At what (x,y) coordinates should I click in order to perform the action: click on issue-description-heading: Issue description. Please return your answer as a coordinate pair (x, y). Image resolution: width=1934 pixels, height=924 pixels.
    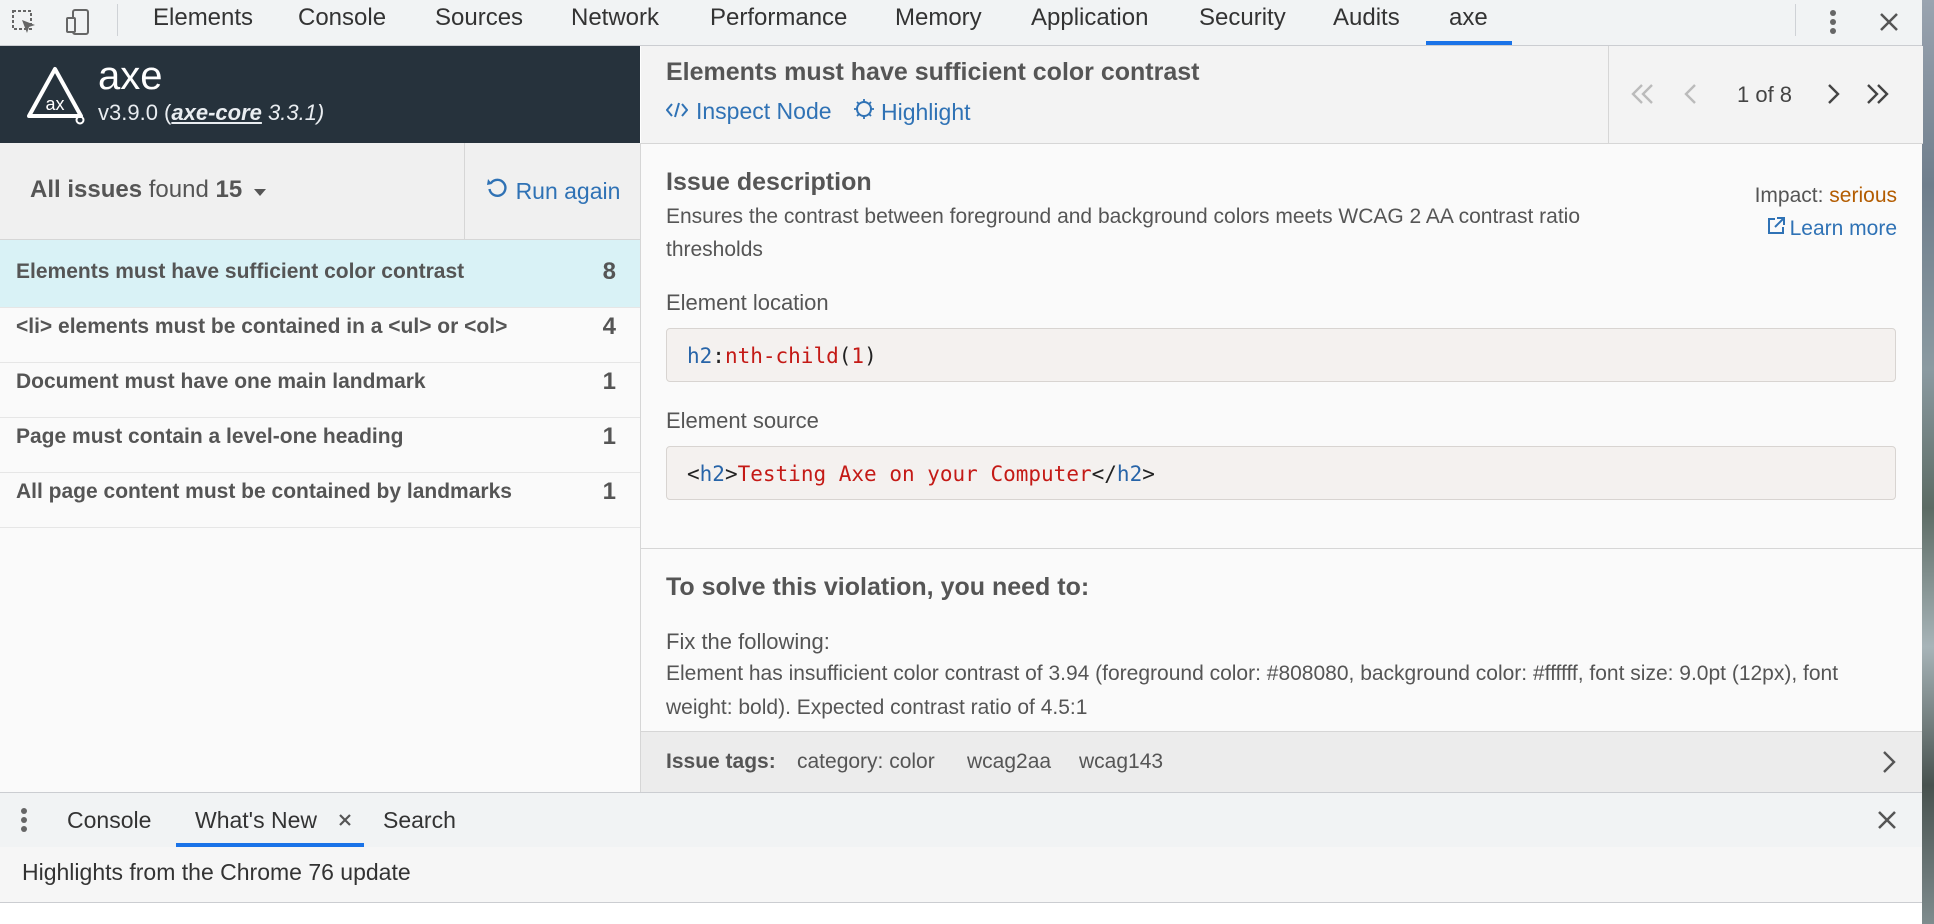
    Looking at the image, I should click on (769, 182).